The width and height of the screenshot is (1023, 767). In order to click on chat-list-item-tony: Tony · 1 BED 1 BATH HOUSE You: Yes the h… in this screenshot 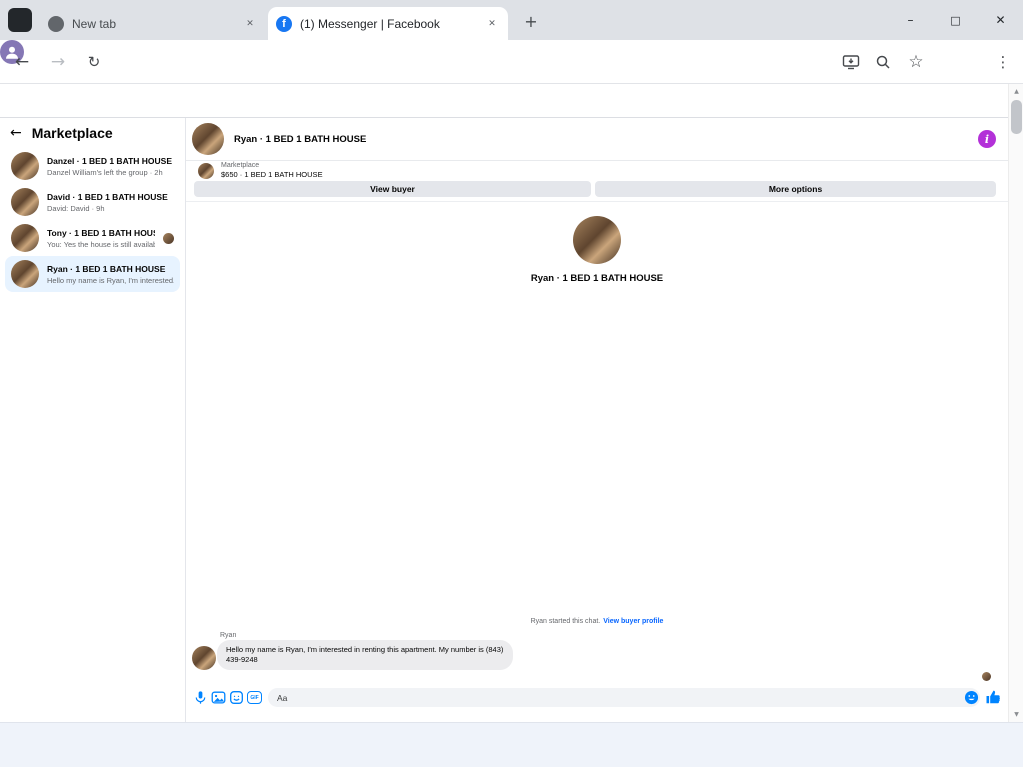, I will do `click(92, 238)`.